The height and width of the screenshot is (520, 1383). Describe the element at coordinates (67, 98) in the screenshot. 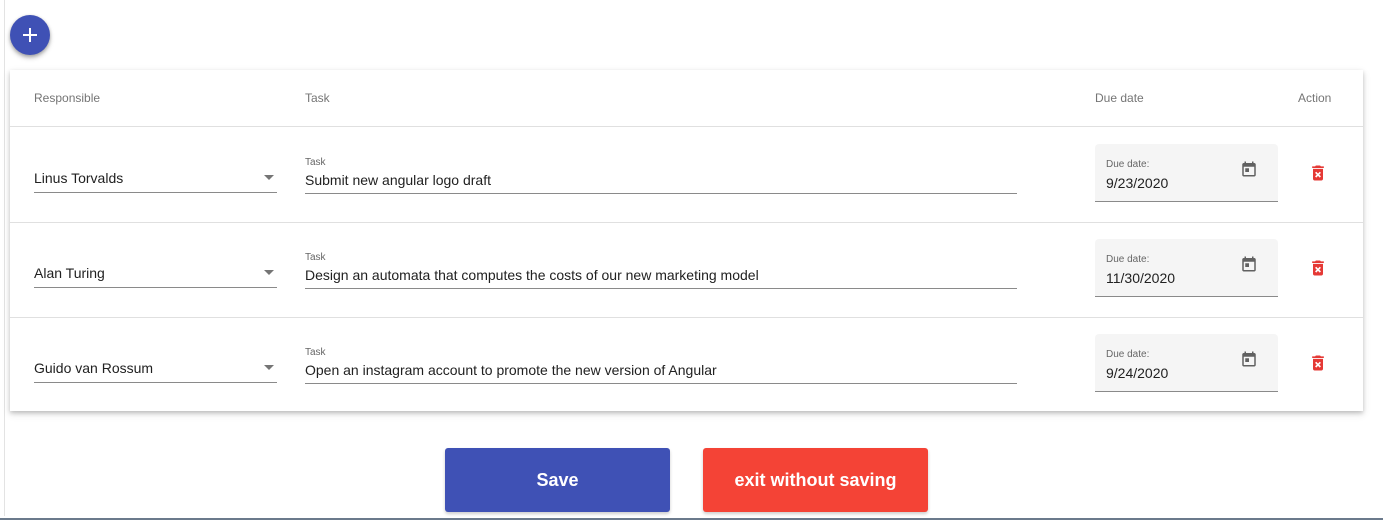

I see `header-responsible: Responsible` at that location.